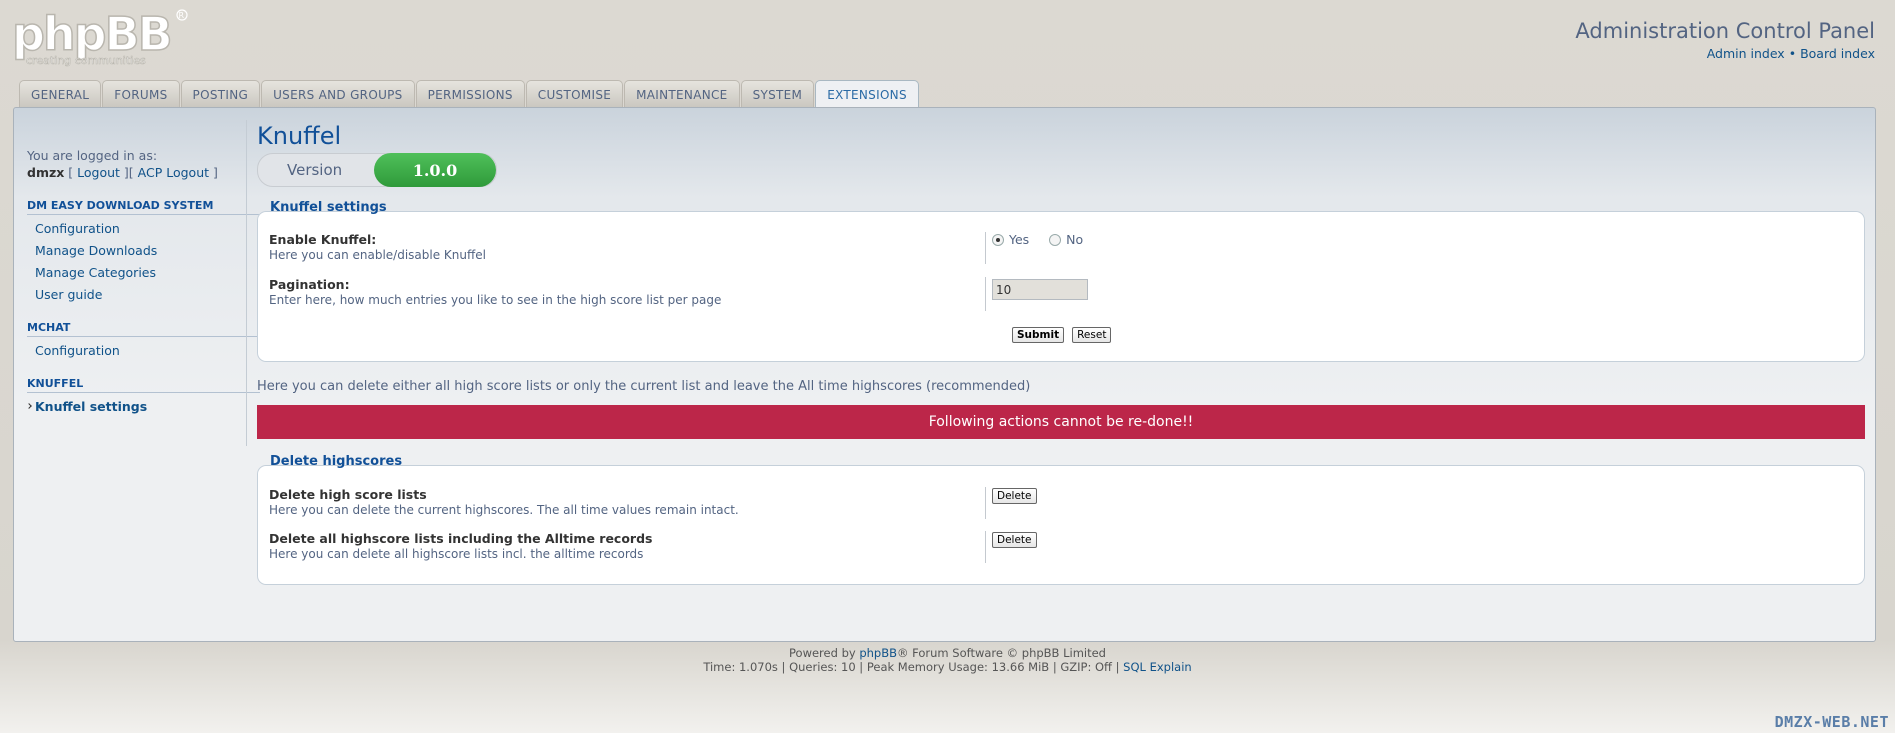 This screenshot has height=733, width=1895. Describe the element at coordinates (682, 94) in the screenshot. I see `tab-maintenance: Maintenance` at that location.